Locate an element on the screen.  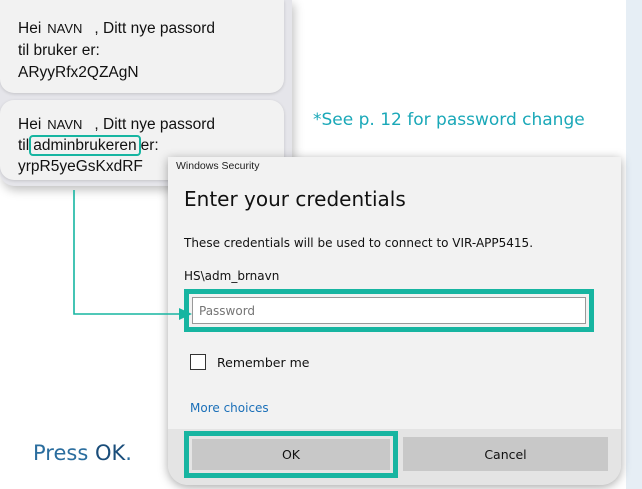
connector-arrow is located at coordinates (132, 255).